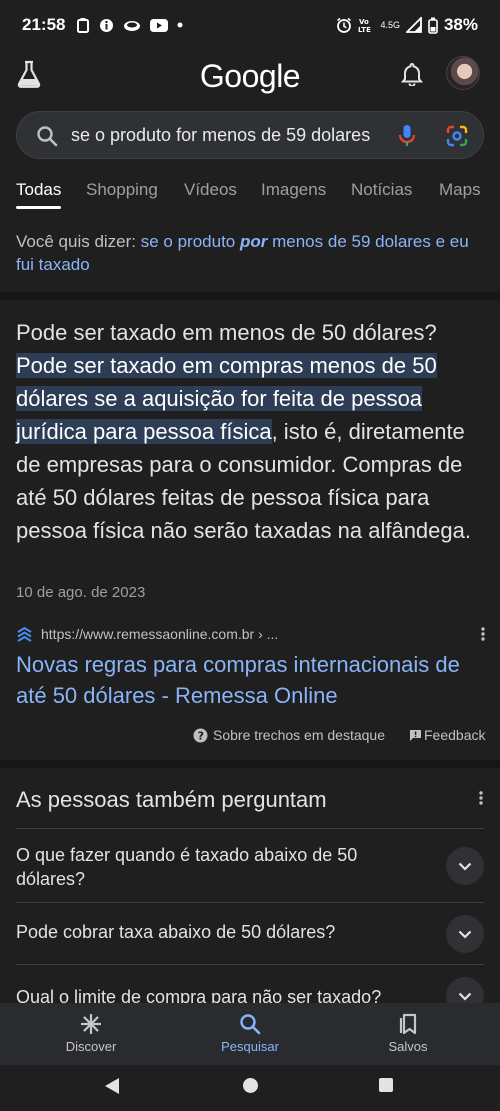 This screenshot has height=1111, width=500. I want to click on status-bar: 21:58 Vo LTE 4.5G 38%, so click(250, 27).